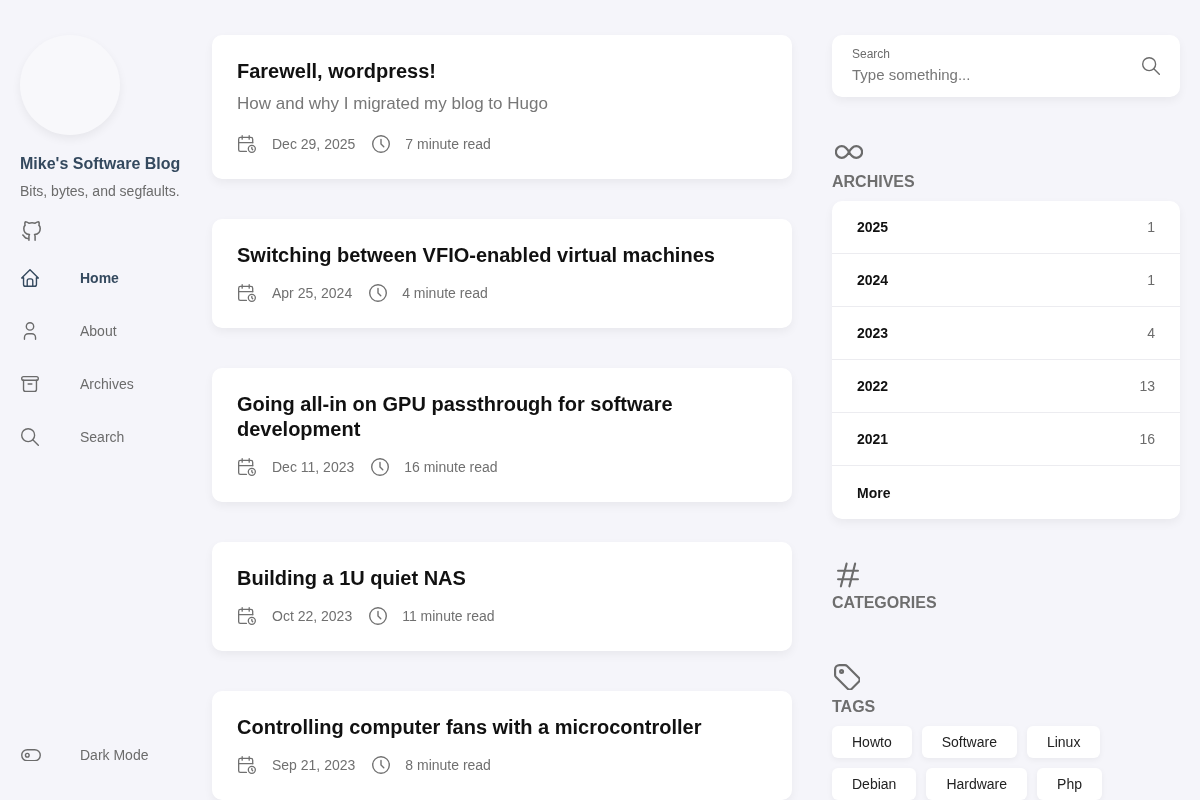 This screenshot has height=800, width=1200. What do you see at coordinates (873, 333) in the screenshot?
I see `archive-year-link: 2023` at bounding box center [873, 333].